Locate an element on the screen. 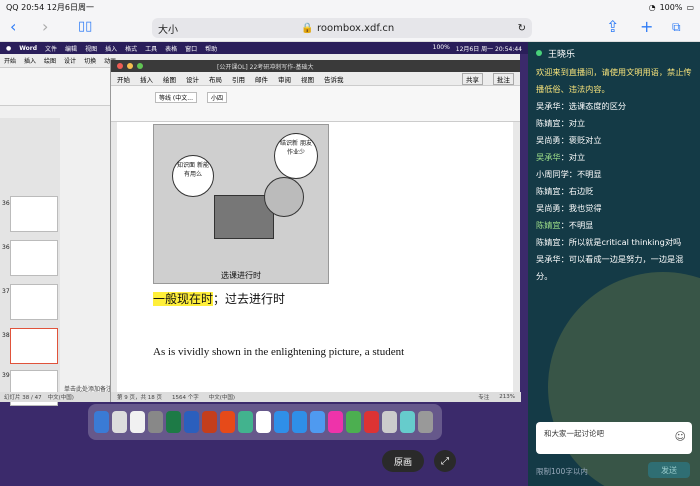  welcome-message: 欢迎来到直播间，请使用文明用语，禁止传播低俗、违法内容。 is located at coordinates (614, 80).